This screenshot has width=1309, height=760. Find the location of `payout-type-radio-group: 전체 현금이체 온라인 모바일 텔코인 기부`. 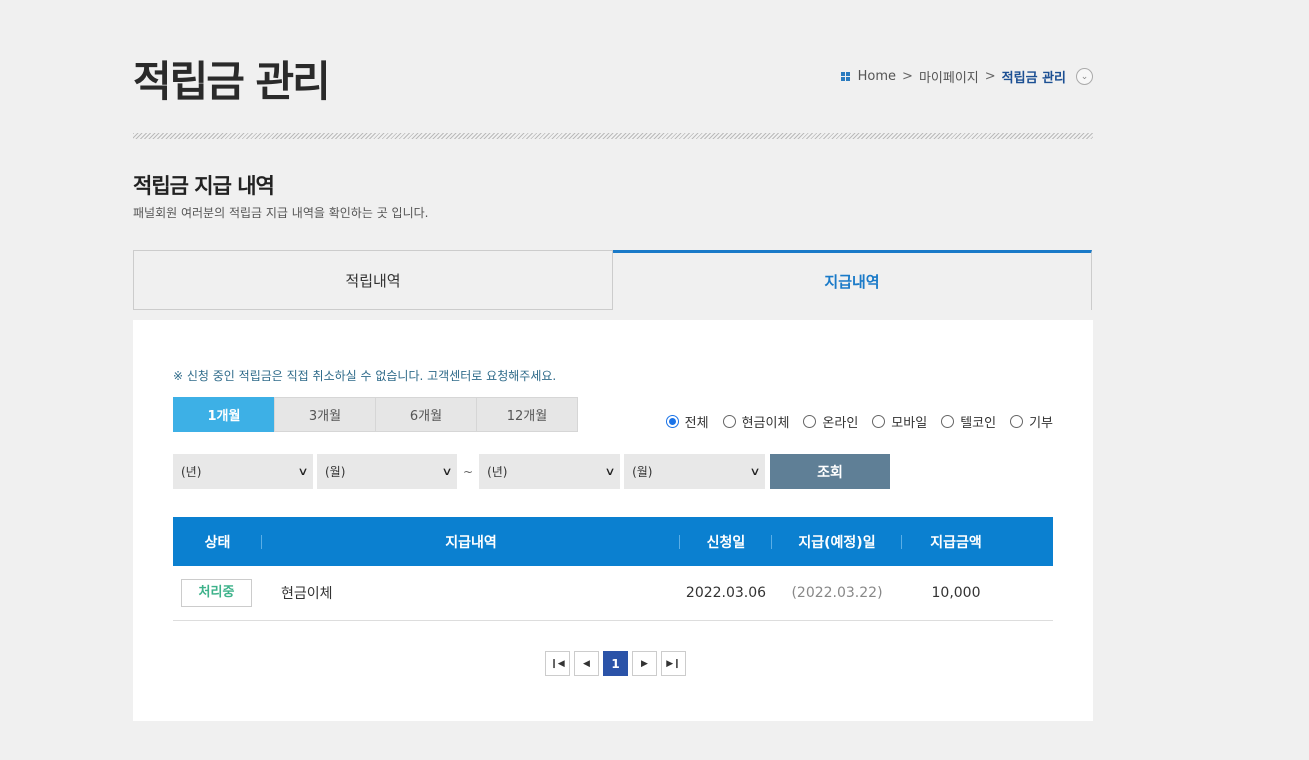

payout-type-radio-group: 전체 현금이체 온라인 모바일 텔코인 기부 is located at coordinates (852, 421).